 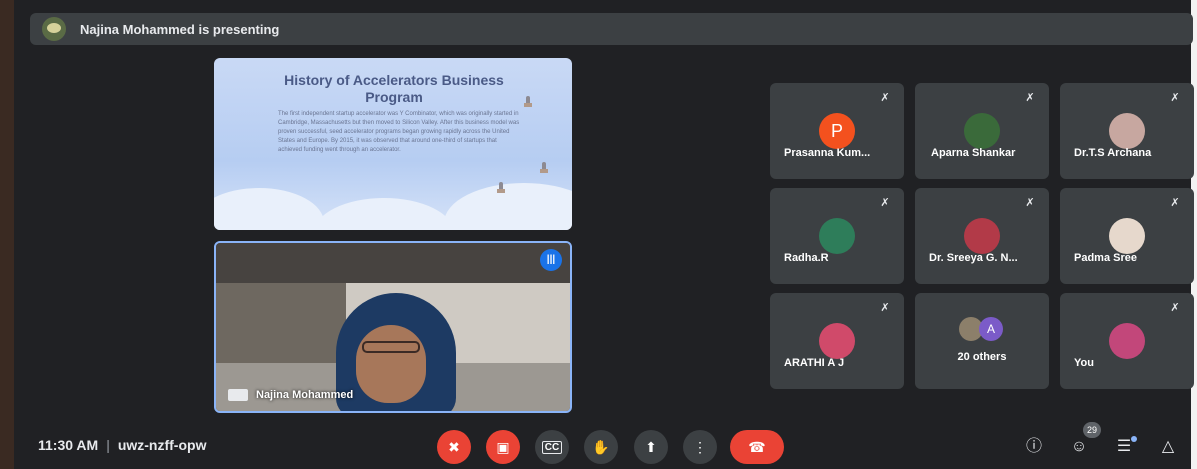 What do you see at coordinates (806, 258) in the screenshot?
I see `participant-name: Radha.R` at bounding box center [806, 258].